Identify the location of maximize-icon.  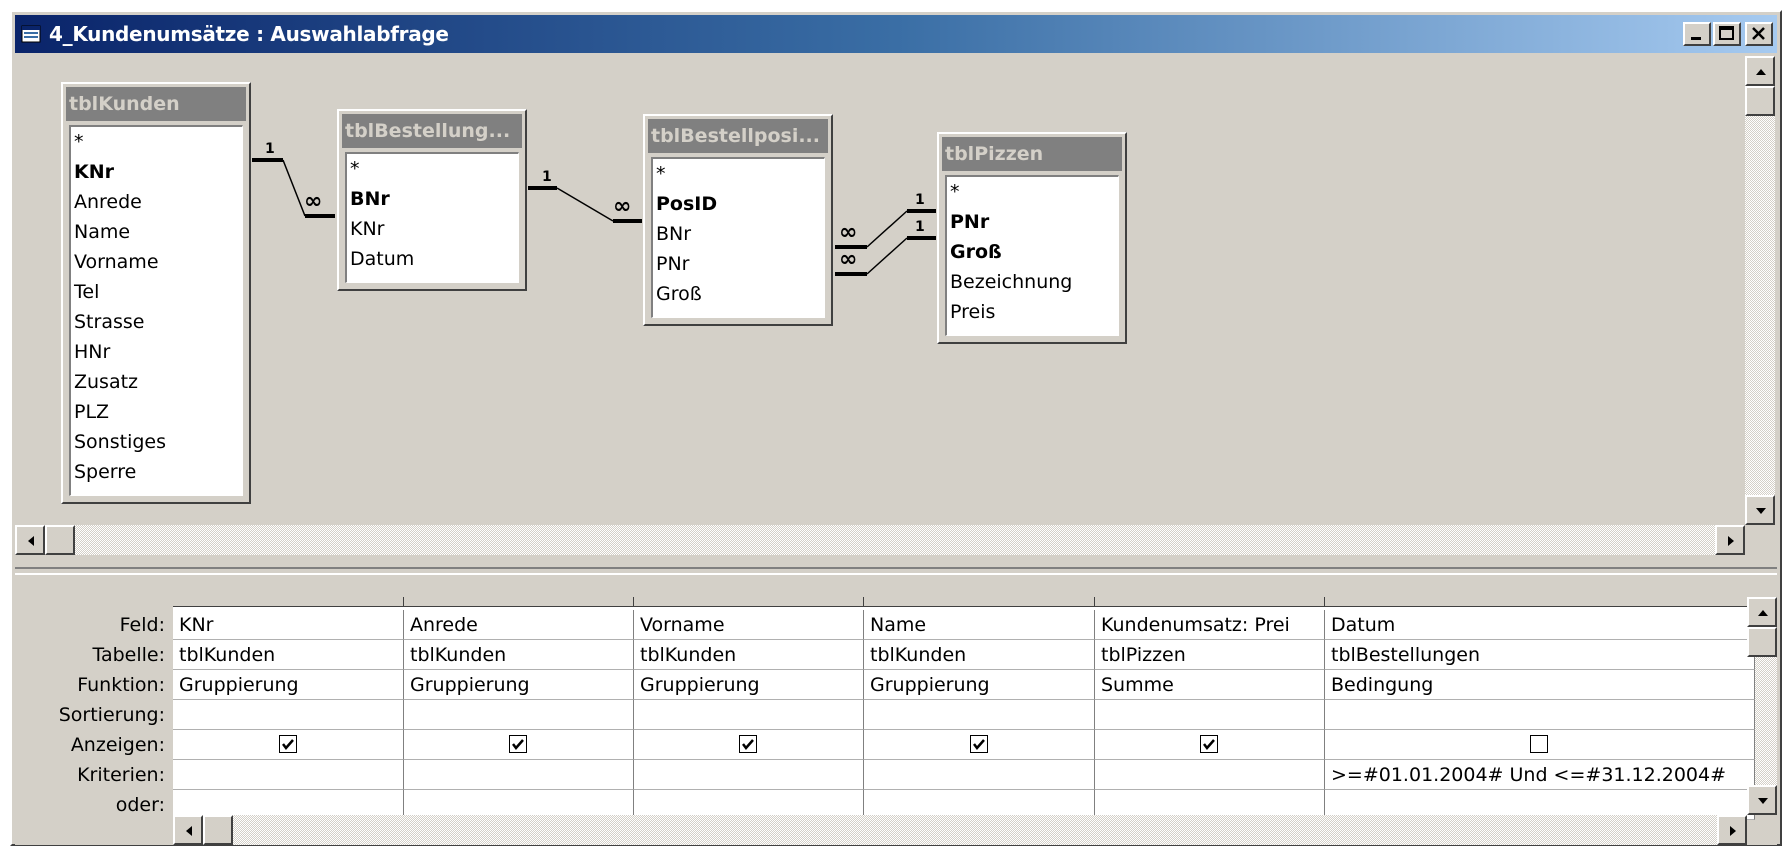
(1726, 33).